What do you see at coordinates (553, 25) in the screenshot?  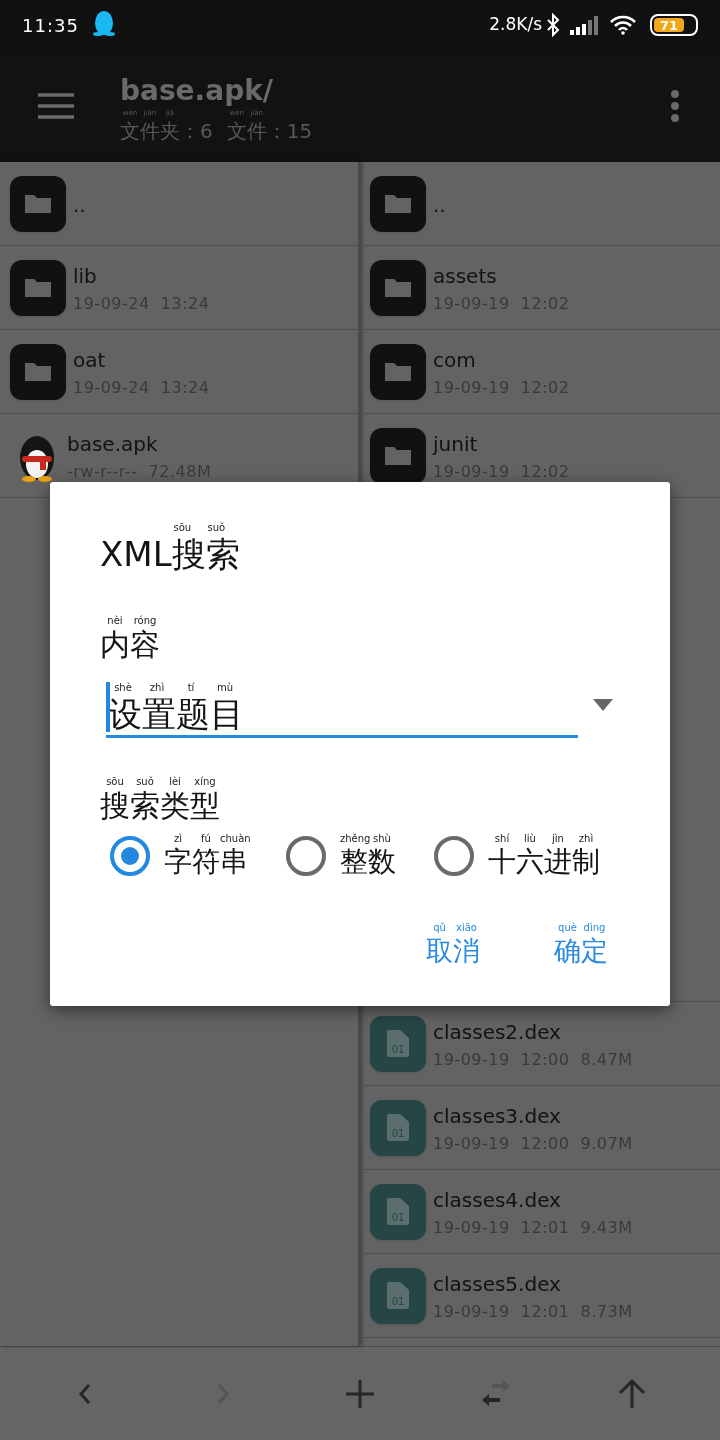 I see `bluetooth-icon` at bounding box center [553, 25].